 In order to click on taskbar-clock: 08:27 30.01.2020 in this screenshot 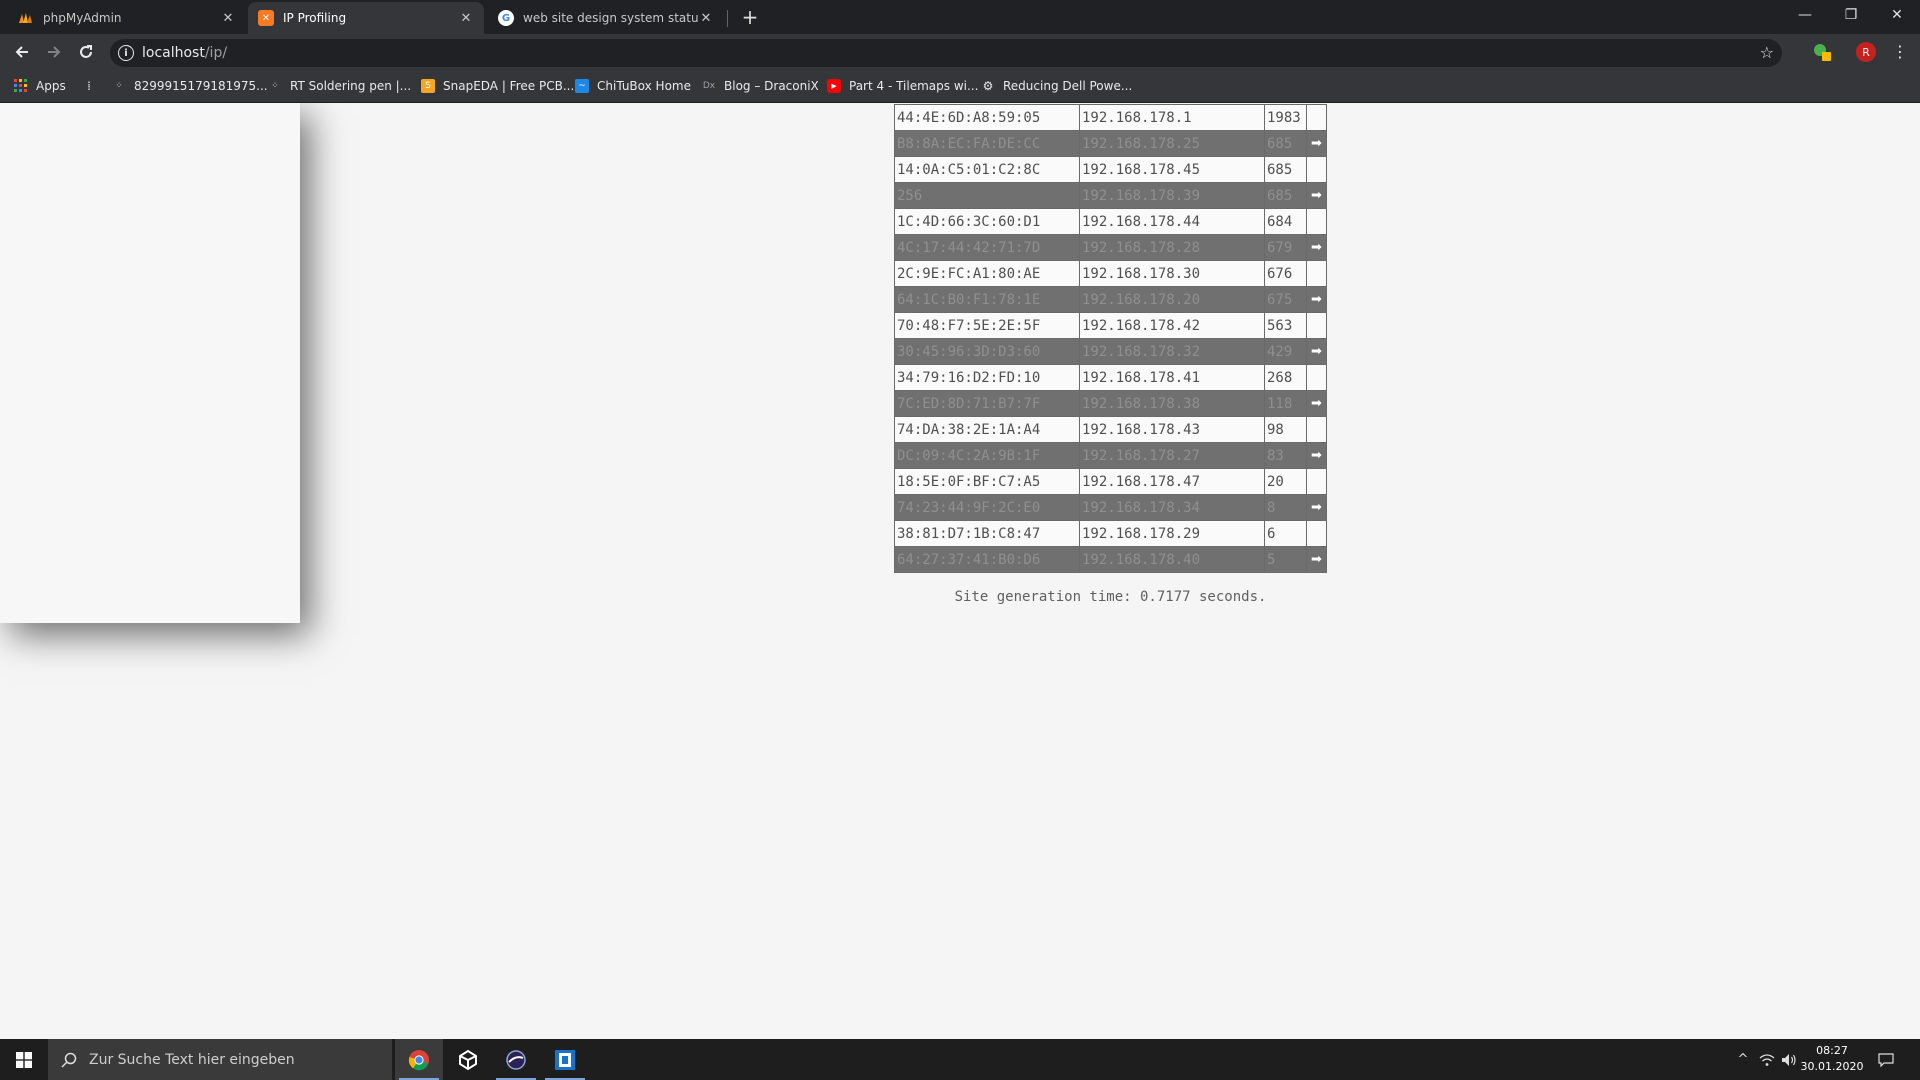, I will do `click(1832, 1059)`.